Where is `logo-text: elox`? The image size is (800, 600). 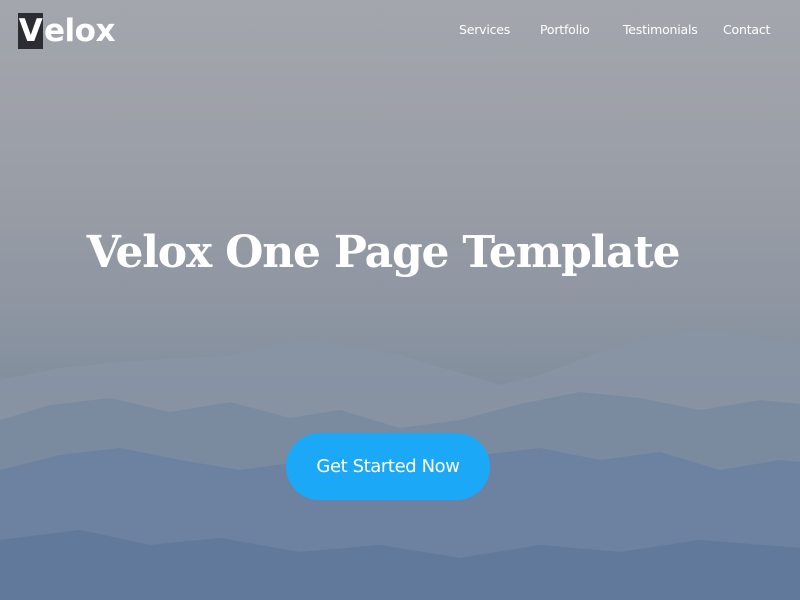 logo-text: elox is located at coordinates (79, 31).